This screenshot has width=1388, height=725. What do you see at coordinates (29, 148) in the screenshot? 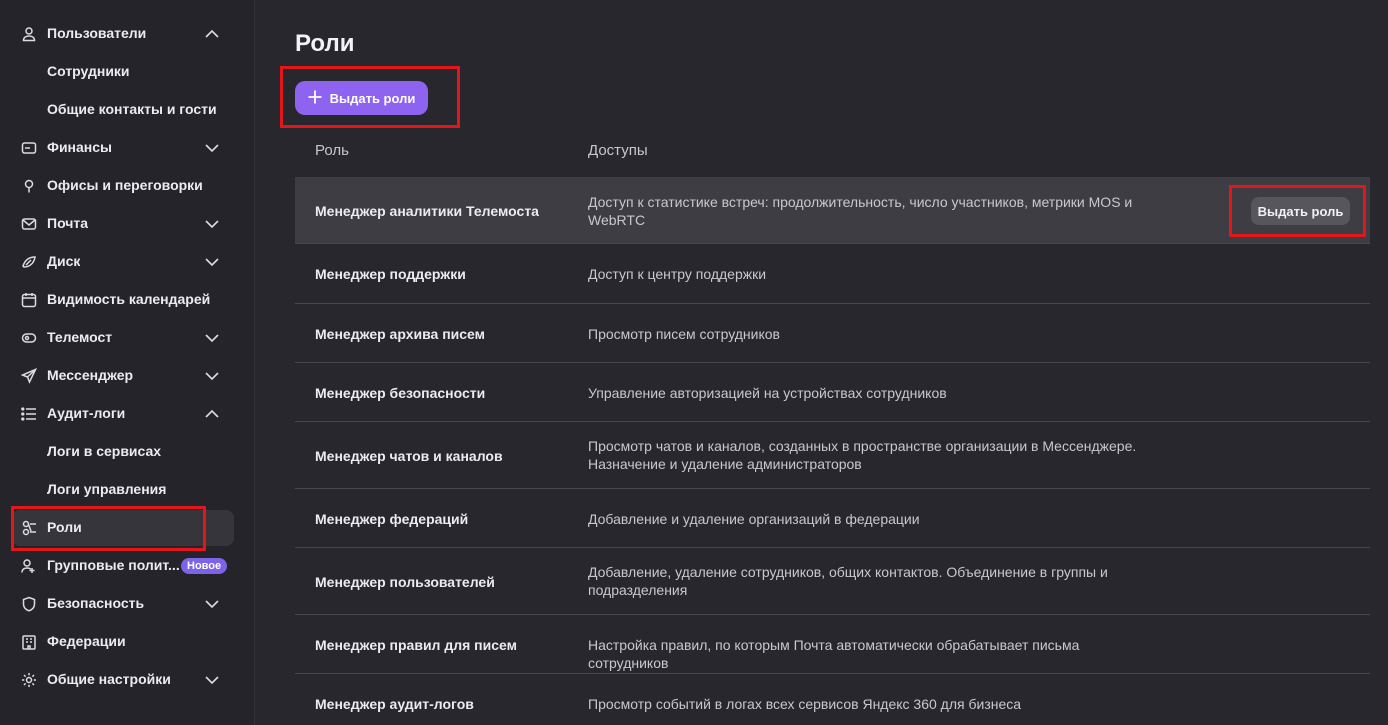
I see `wallet-icon` at bounding box center [29, 148].